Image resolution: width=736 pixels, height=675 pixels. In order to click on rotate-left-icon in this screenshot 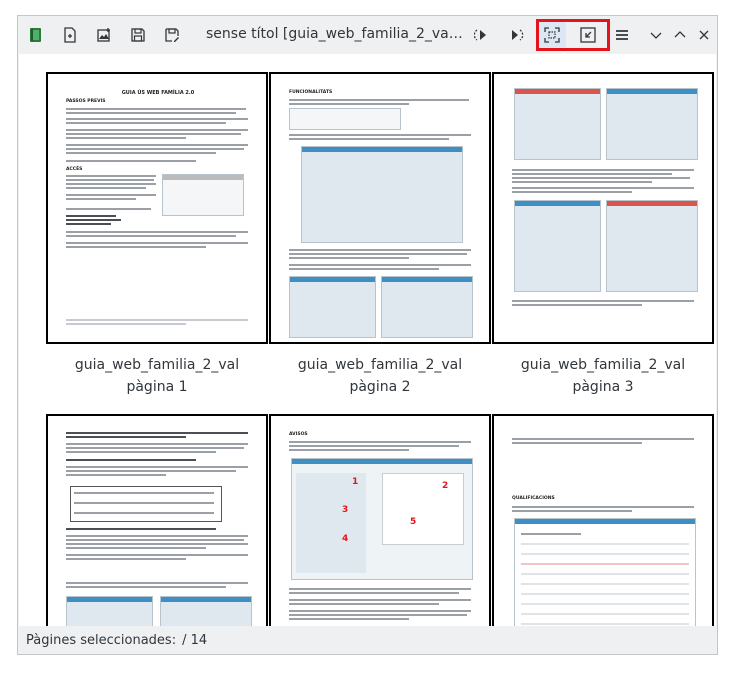, I will do `click(482, 35)`.